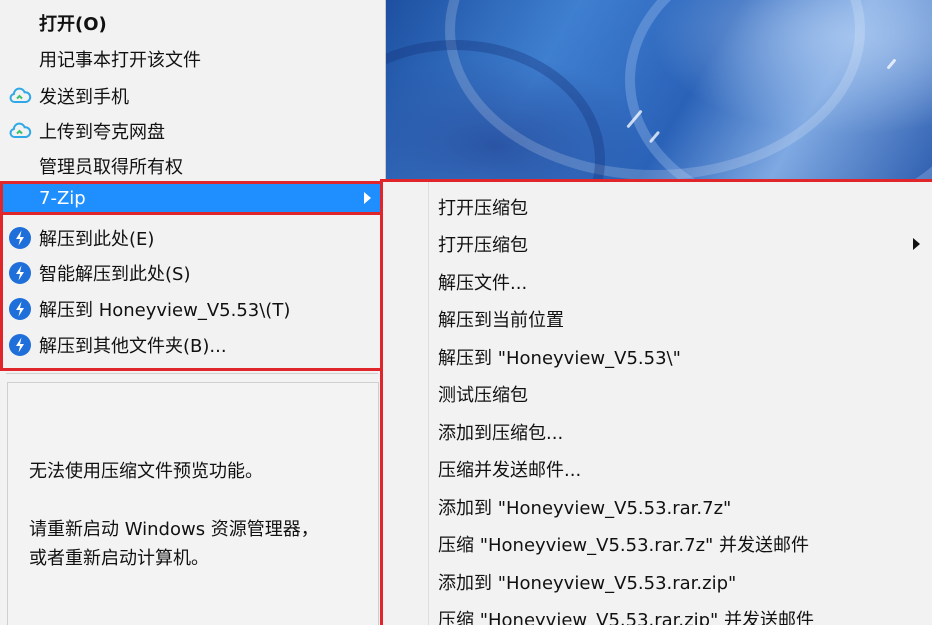  Describe the element at coordinates (624, 545) in the screenshot. I see `submenu-item-label: 压缩 "Honeyview_V5.53.rar.7z" 并发送邮件` at that location.